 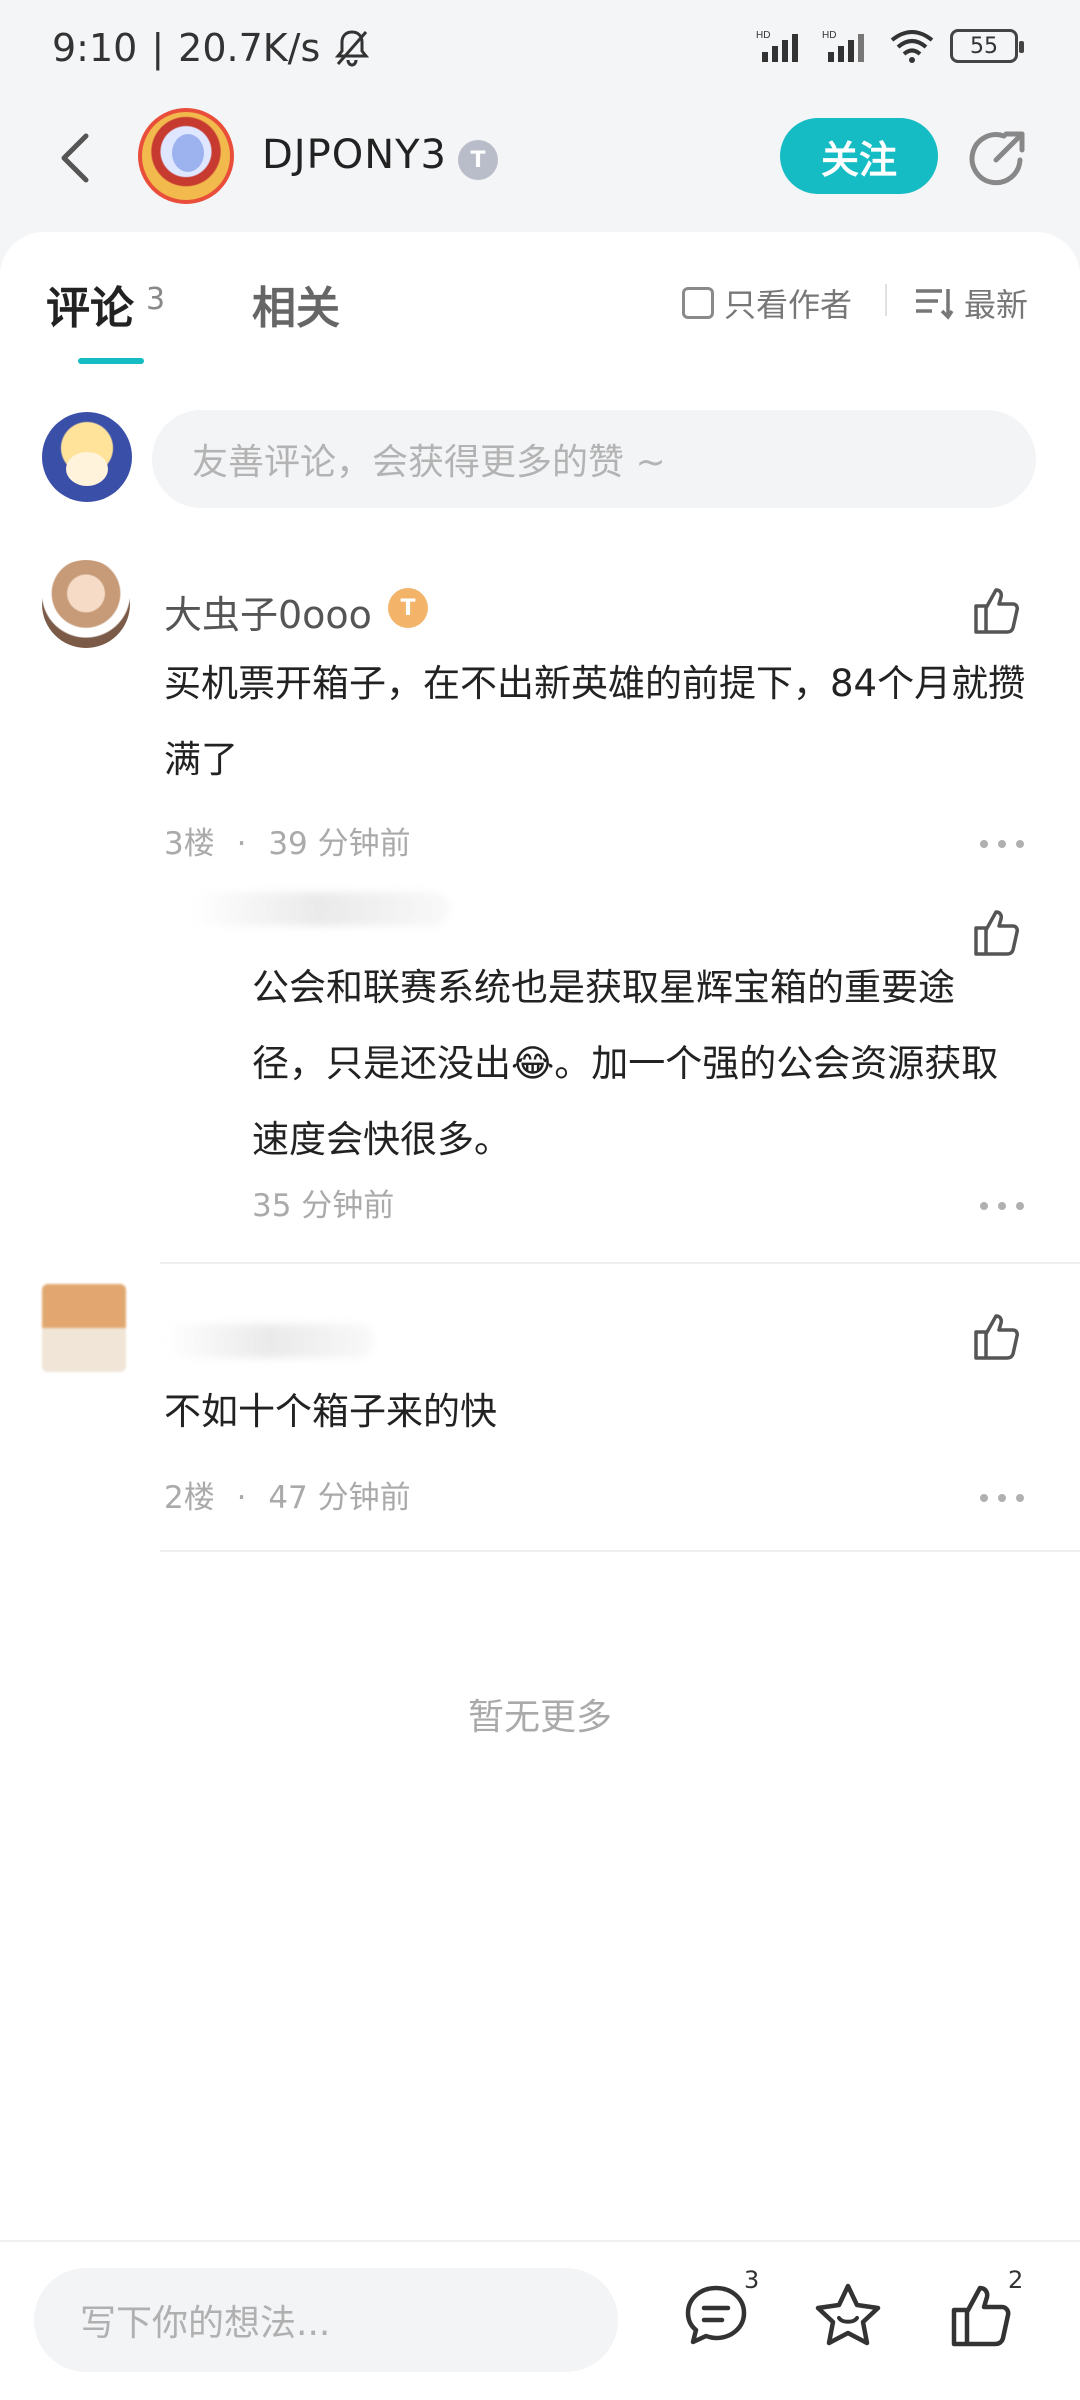 I want to click on wifi-icon, so click(x=912, y=46).